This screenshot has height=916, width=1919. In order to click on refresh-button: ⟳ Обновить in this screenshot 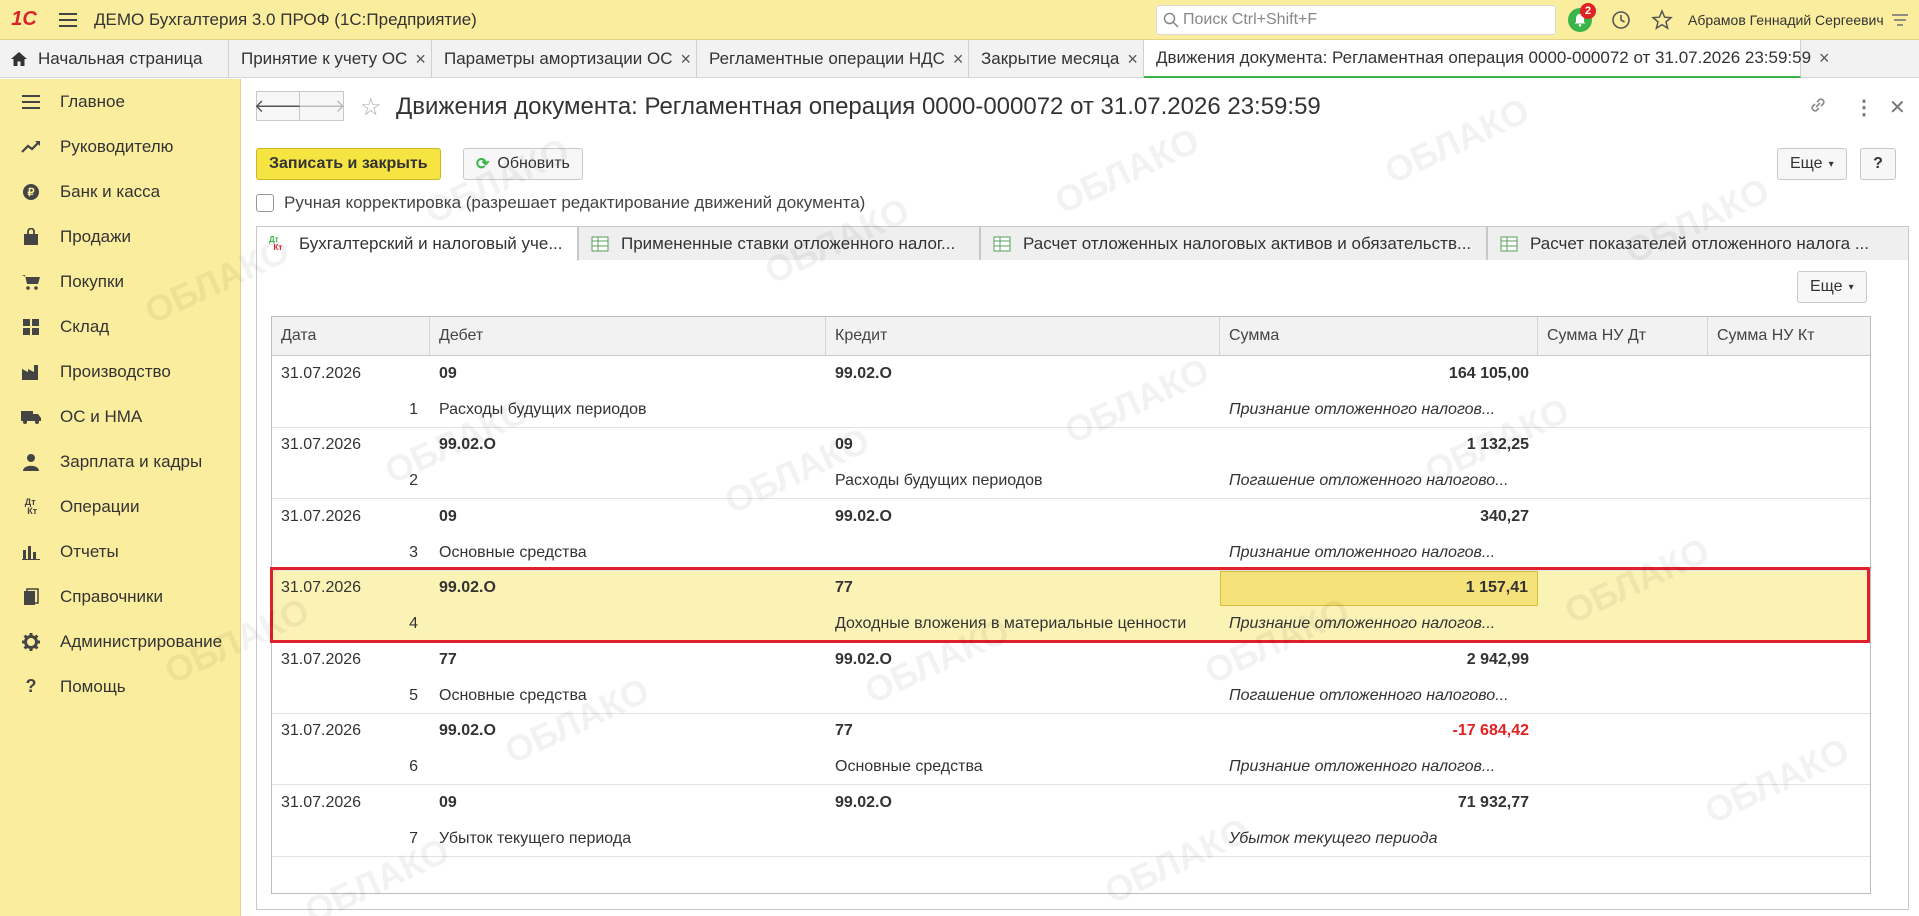, I will do `click(523, 164)`.